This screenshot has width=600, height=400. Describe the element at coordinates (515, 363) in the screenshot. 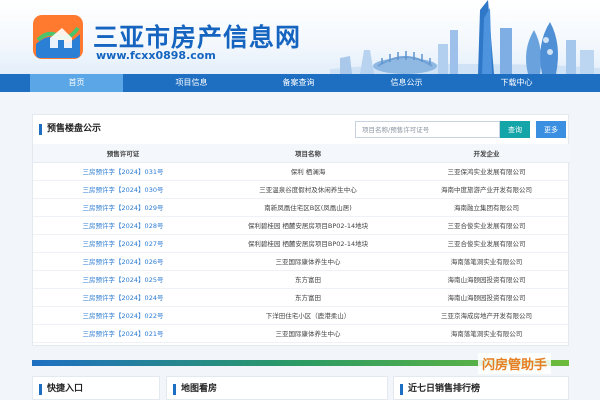

I see `watermark-label: 闪房管助手` at that location.